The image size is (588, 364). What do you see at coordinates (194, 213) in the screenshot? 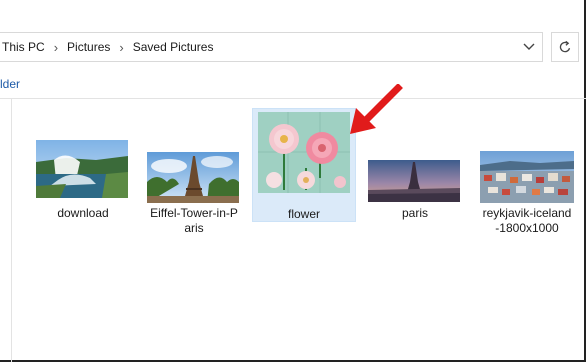
I see `file-name-line-1: Eiffel-Tower-in-P` at bounding box center [194, 213].